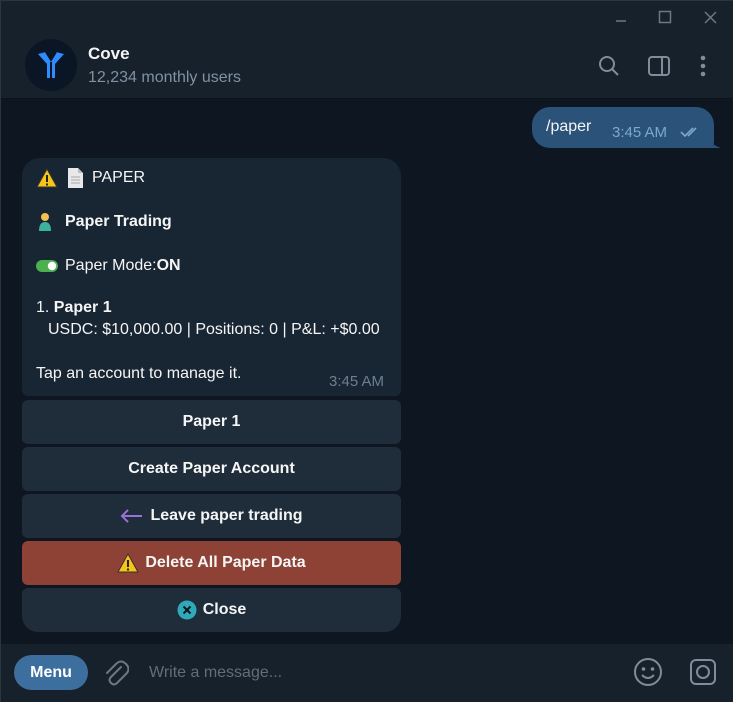 This screenshot has width=733, height=702. Describe the element at coordinates (119, 177) in the screenshot. I see `message-header-text: PAPER` at that location.